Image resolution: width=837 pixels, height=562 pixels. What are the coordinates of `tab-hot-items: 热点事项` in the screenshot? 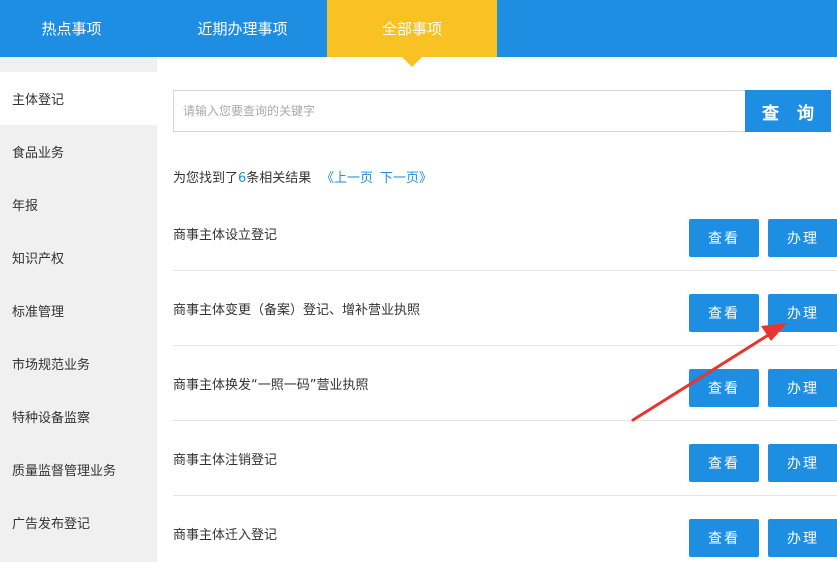 It's located at (71, 28).